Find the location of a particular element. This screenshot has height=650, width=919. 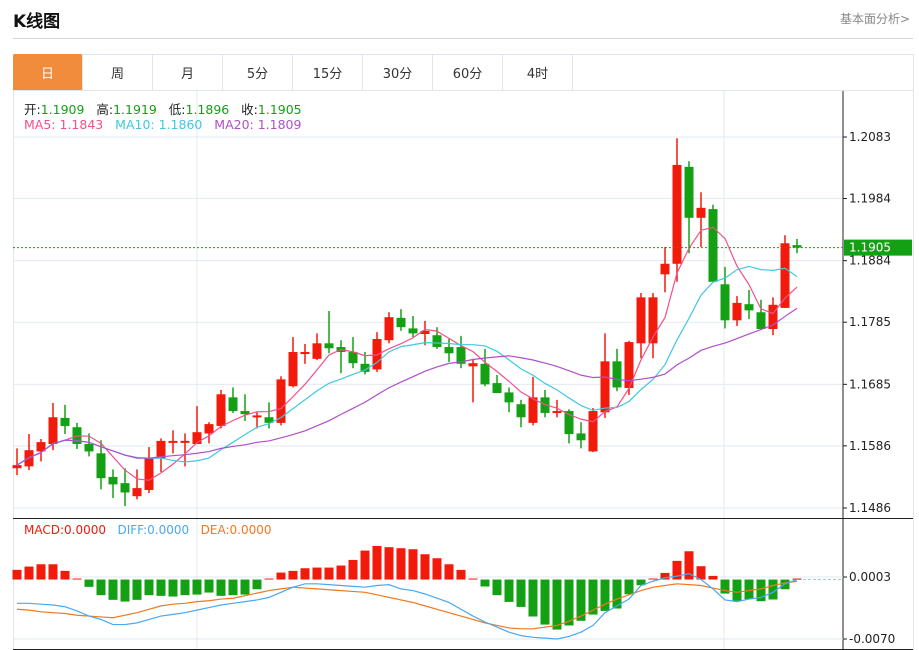

y-tick-label: 1.2083 is located at coordinates (870, 137).